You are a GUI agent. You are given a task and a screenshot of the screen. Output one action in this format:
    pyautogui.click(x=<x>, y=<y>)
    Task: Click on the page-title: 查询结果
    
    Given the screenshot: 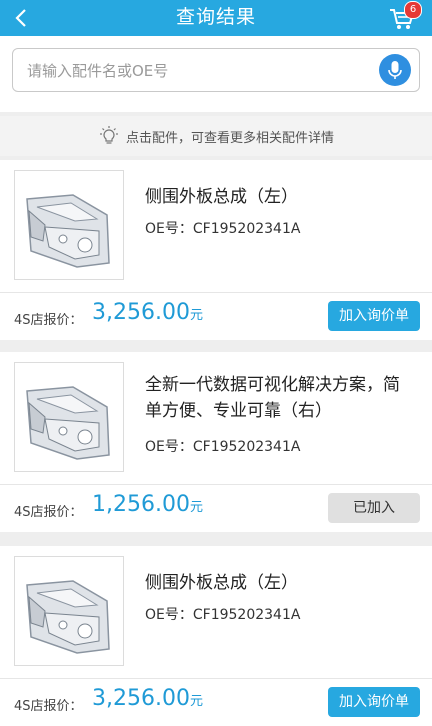 What is the action you would take?
    pyautogui.click(x=215, y=17)
    